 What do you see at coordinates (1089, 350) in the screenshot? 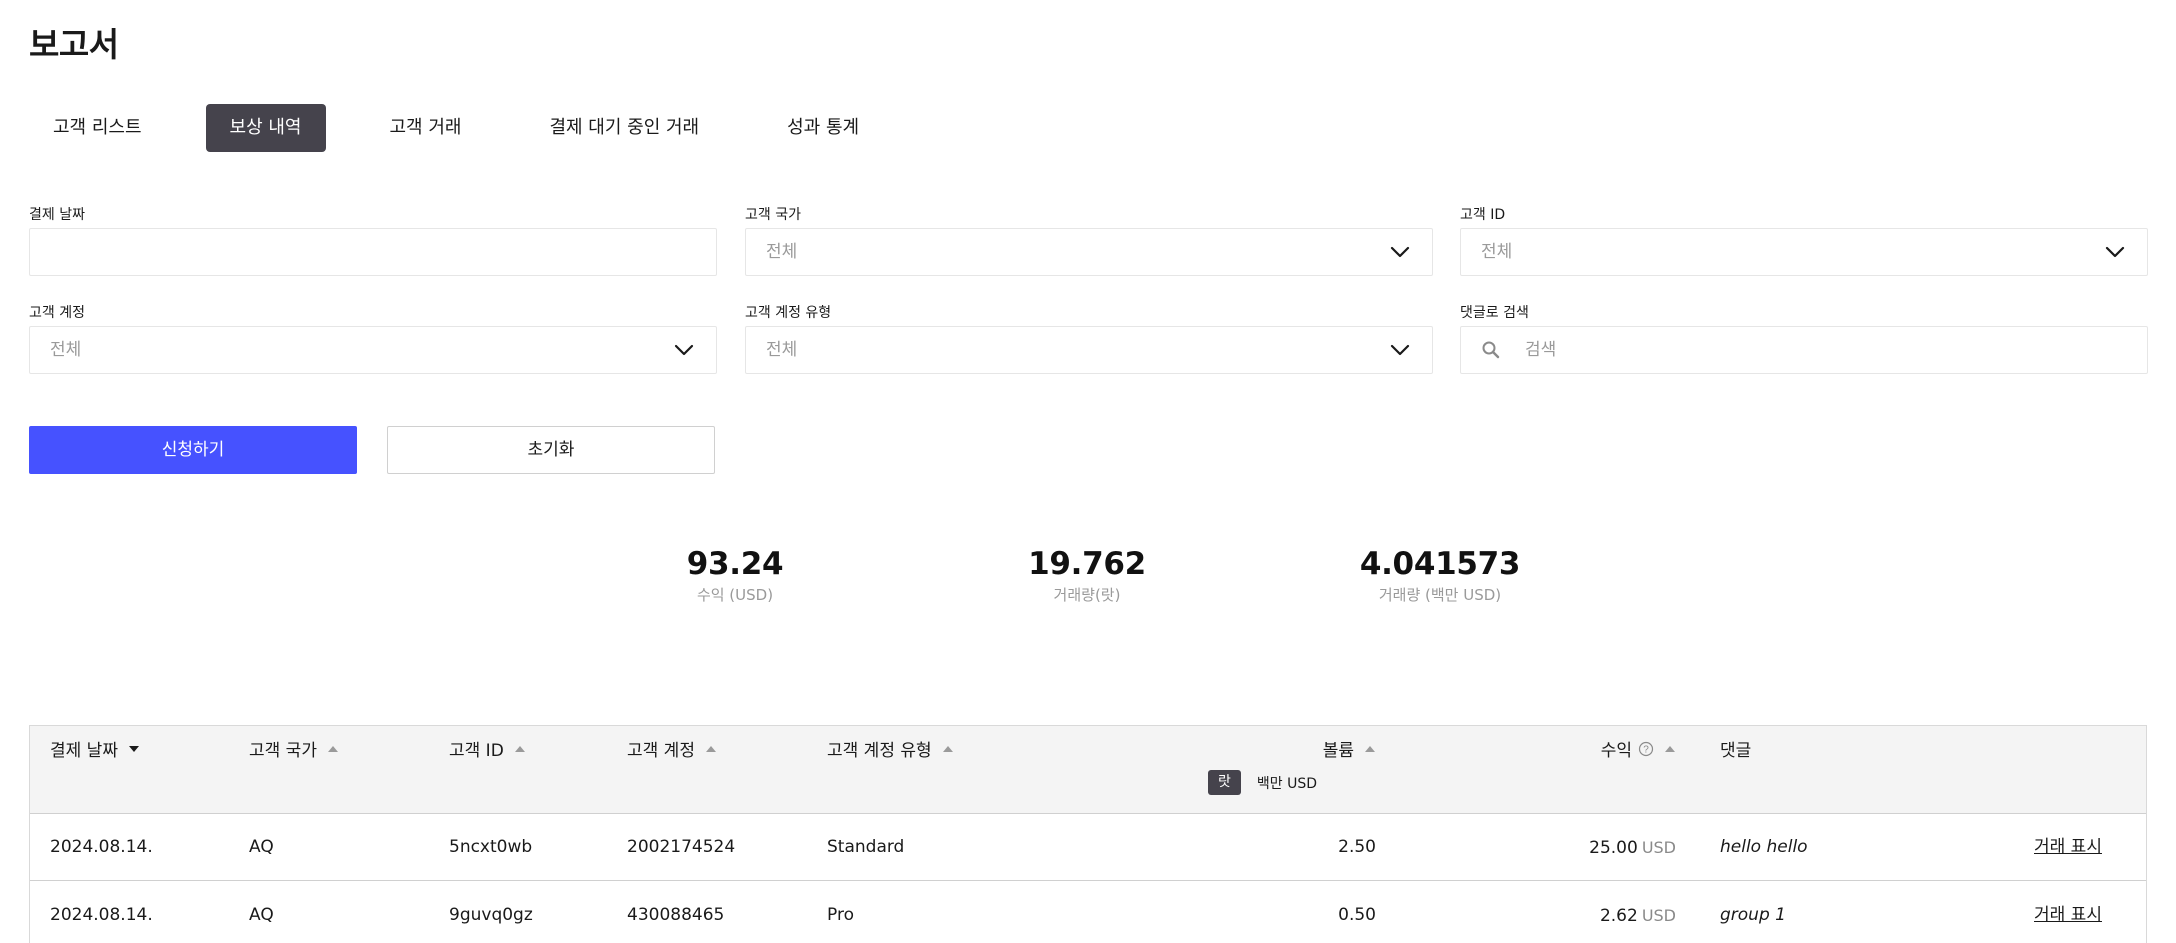
I see `client-account-type-select: 전체` at bounding box center [1089, 350].